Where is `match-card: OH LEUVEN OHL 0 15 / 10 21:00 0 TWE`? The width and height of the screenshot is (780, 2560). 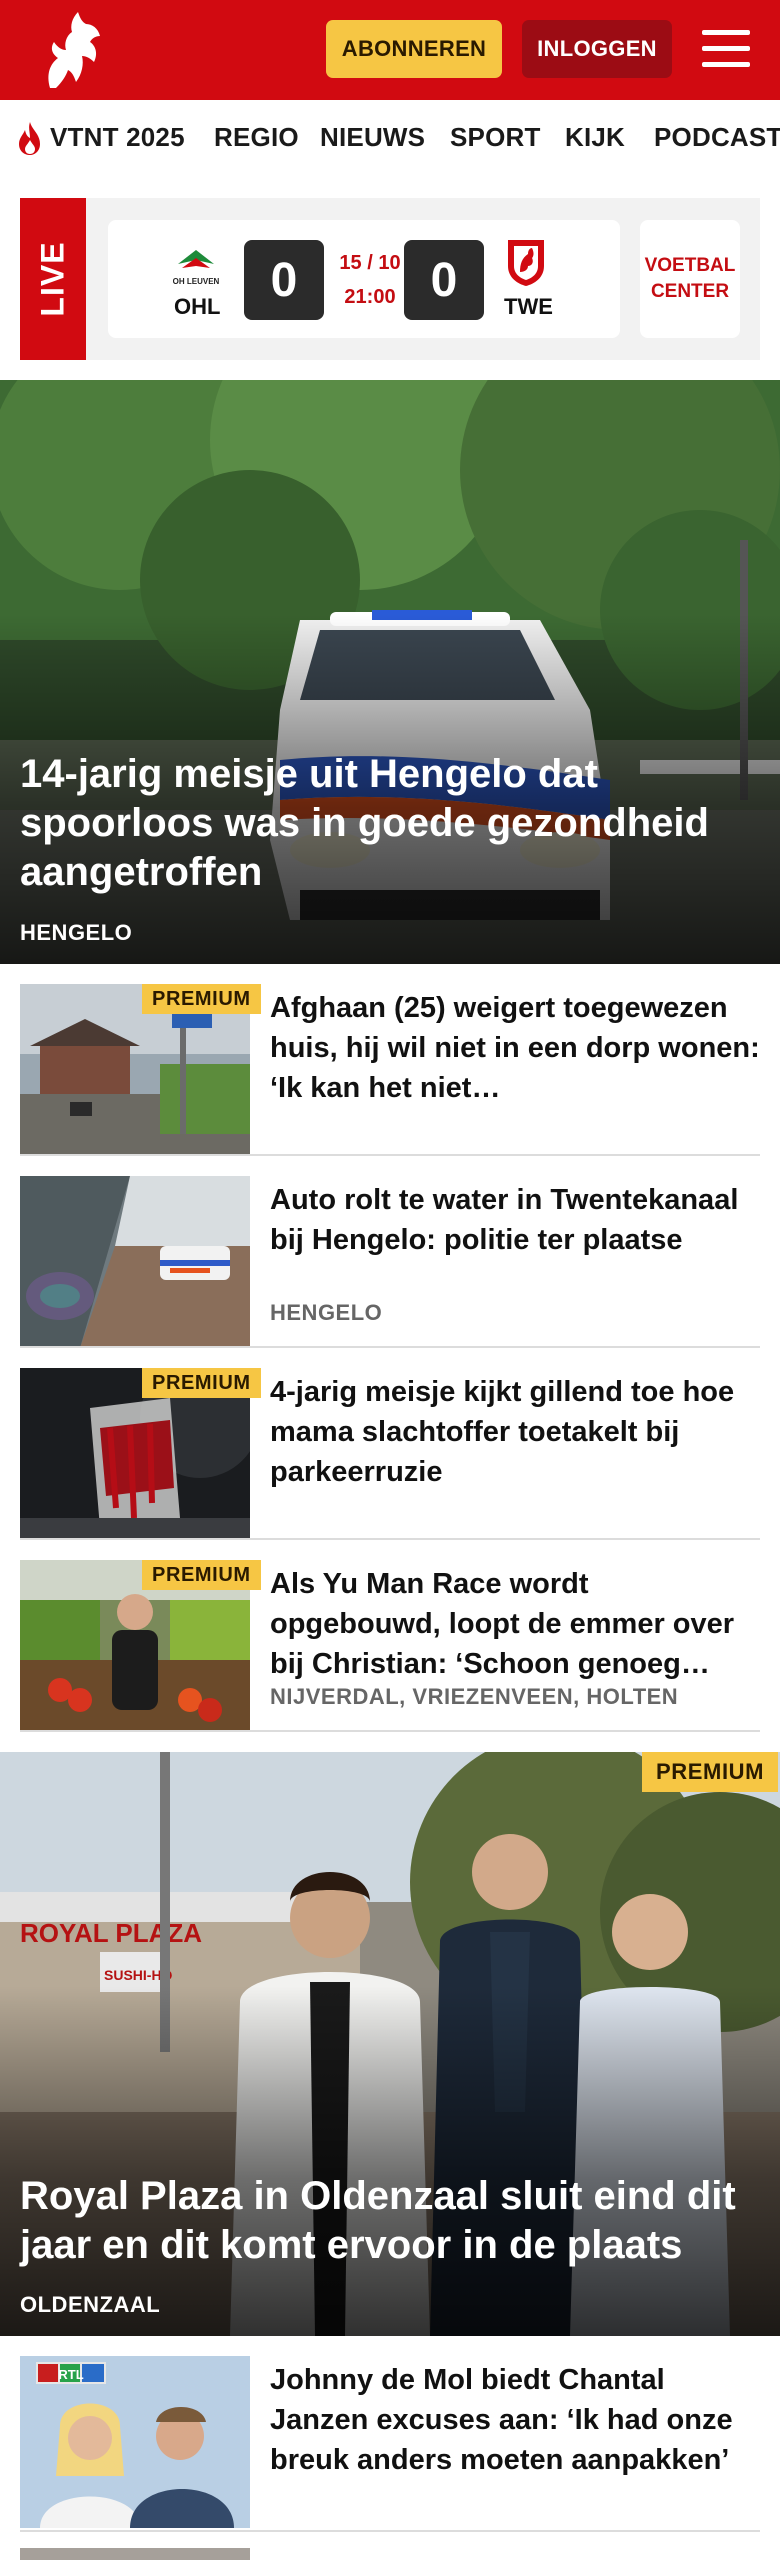 match-card: OH LEUVEN OHL 0 15 / 10 21:00 0 TWE is located at coordinates (364, 279).